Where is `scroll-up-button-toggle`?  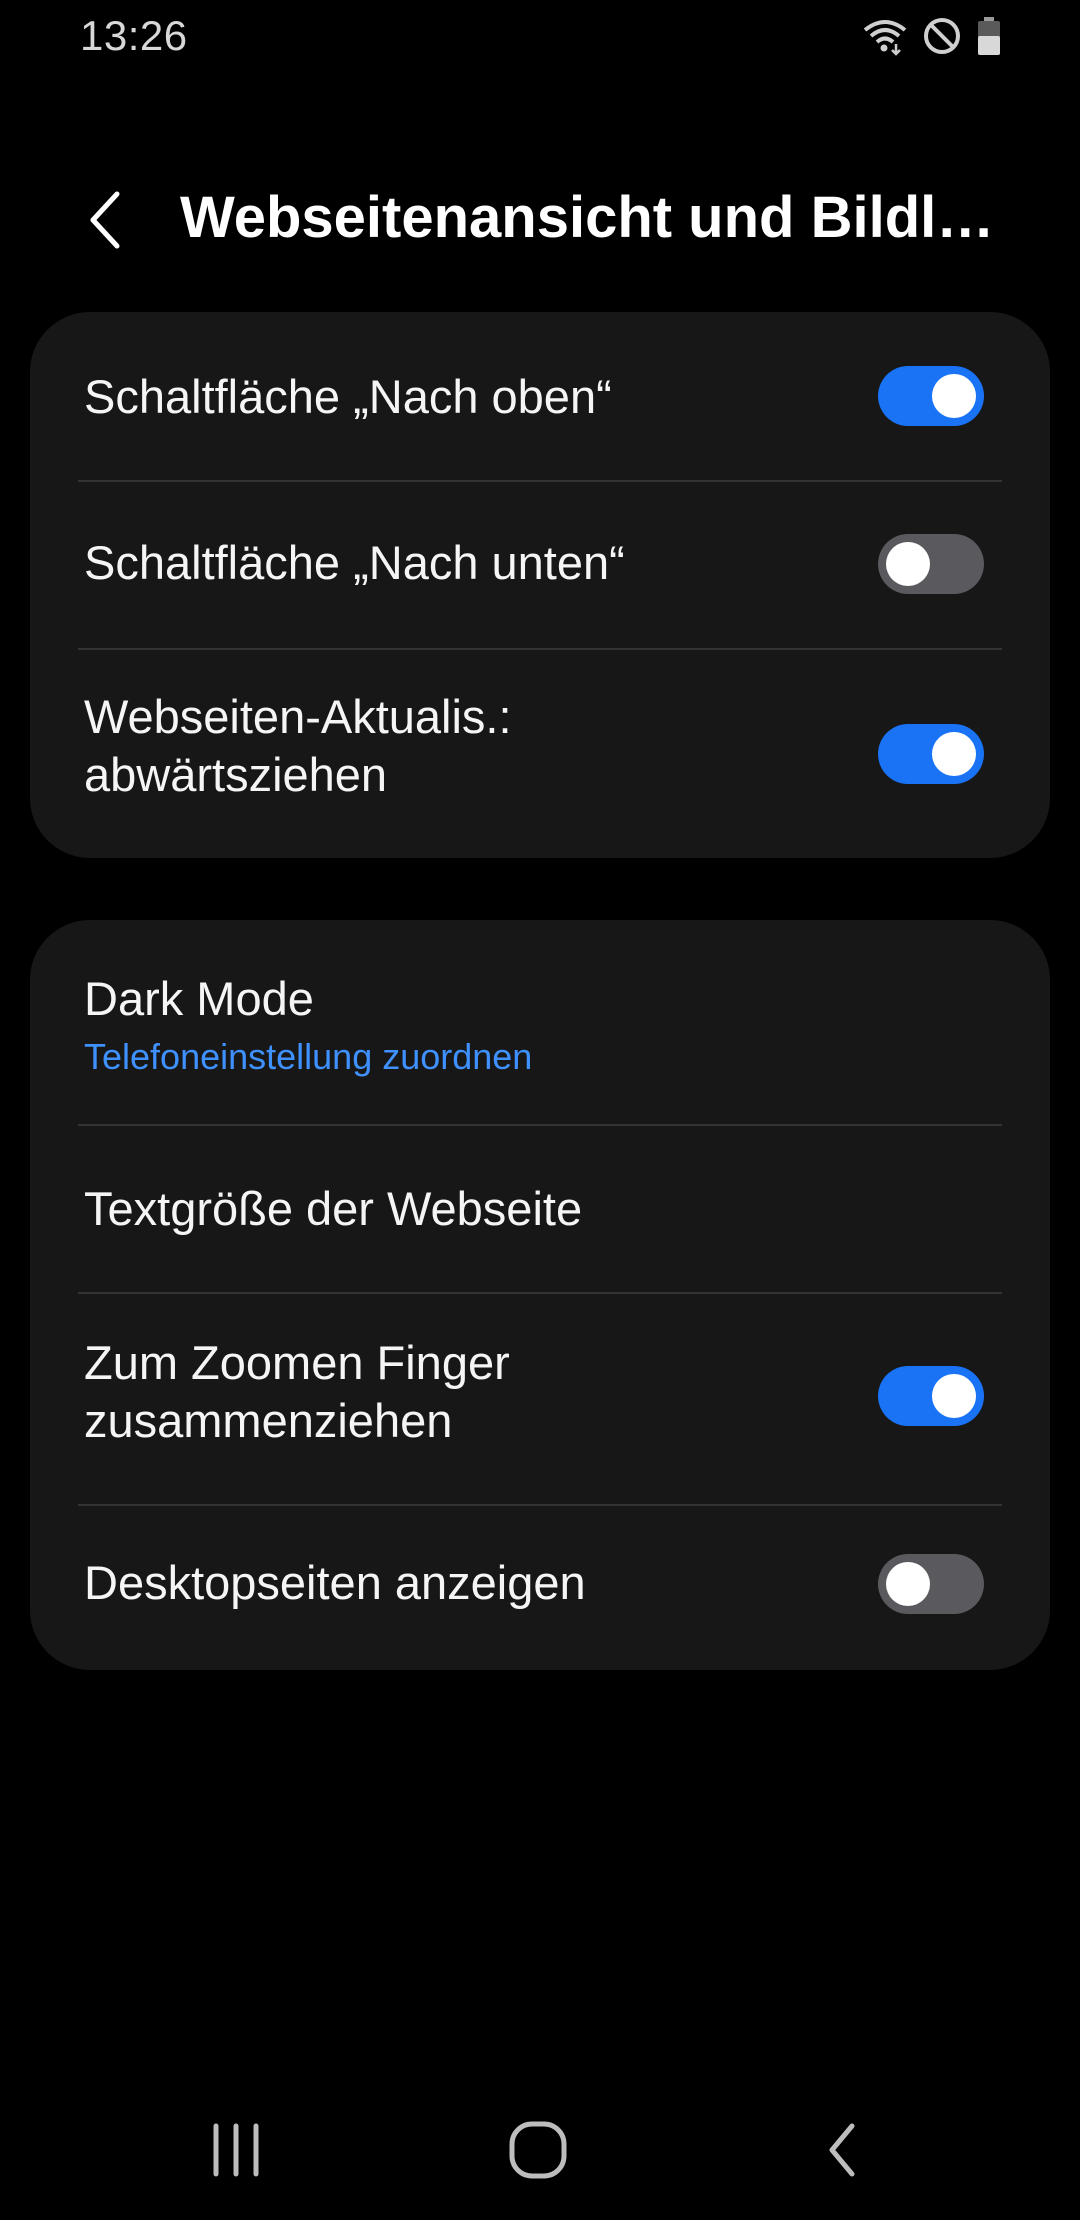
scroll-up-button-toggle is located at coordinates (931, 396).